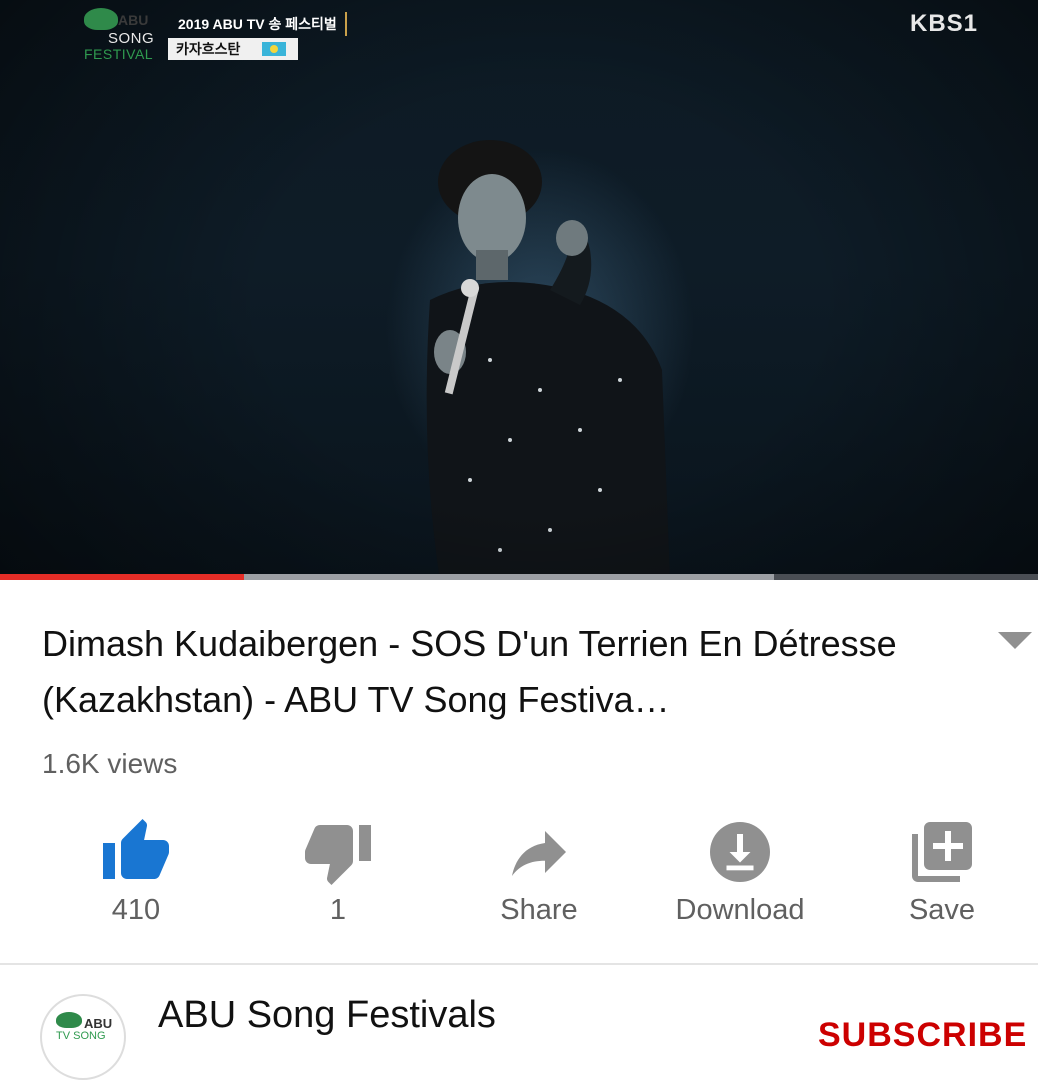 This screenshot has width=1038, height=1080. Describe the element at coordinates (338, 910) in the screenshot. I see `dislike-count: 1` at that location.